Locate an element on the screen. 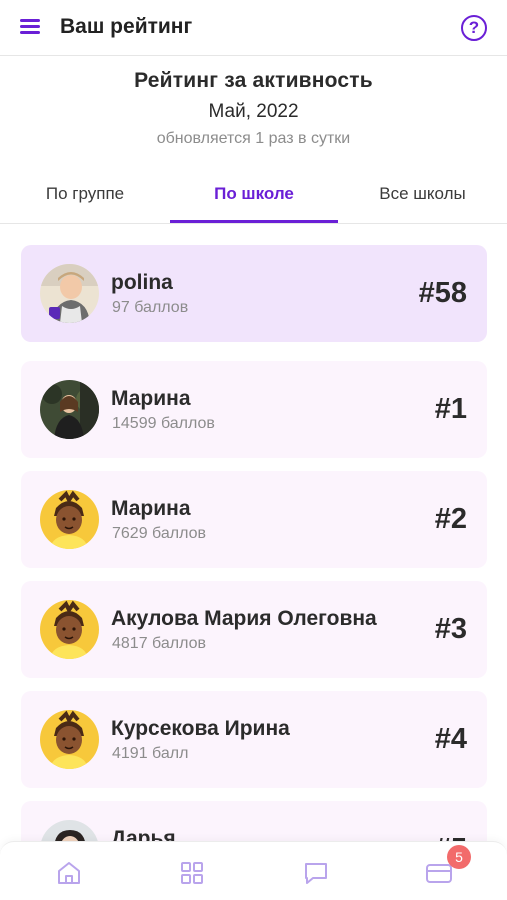 Image resolution: width=507 pixels, height=900 pixels. notification-badge: 5 is located at coordinates (459, 857).